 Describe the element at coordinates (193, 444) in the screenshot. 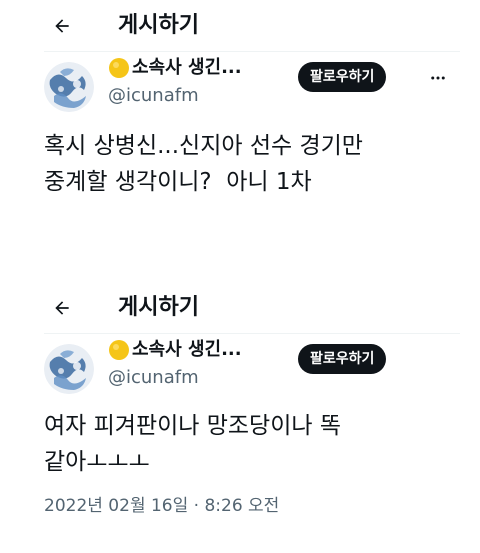

I see `tweet-text: 여자 피겨판이나 망조당이나 똑 같아ㅗㅗㅗ` at that location.